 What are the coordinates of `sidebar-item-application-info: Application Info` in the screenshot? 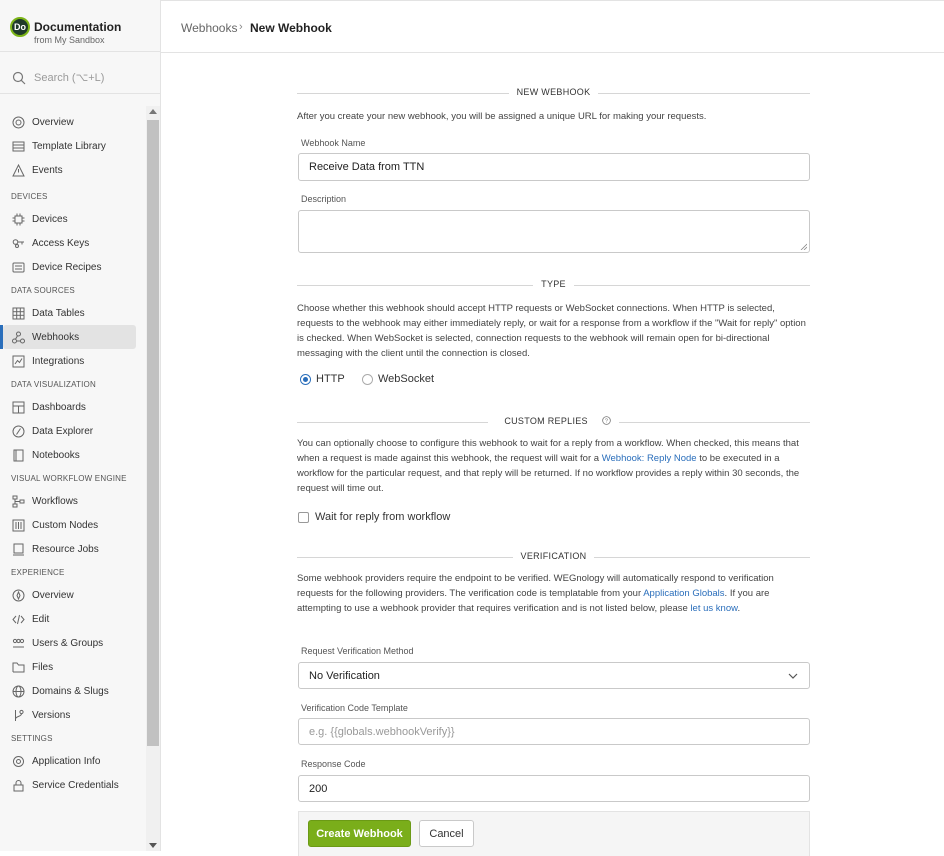 It's located at (69, 761).